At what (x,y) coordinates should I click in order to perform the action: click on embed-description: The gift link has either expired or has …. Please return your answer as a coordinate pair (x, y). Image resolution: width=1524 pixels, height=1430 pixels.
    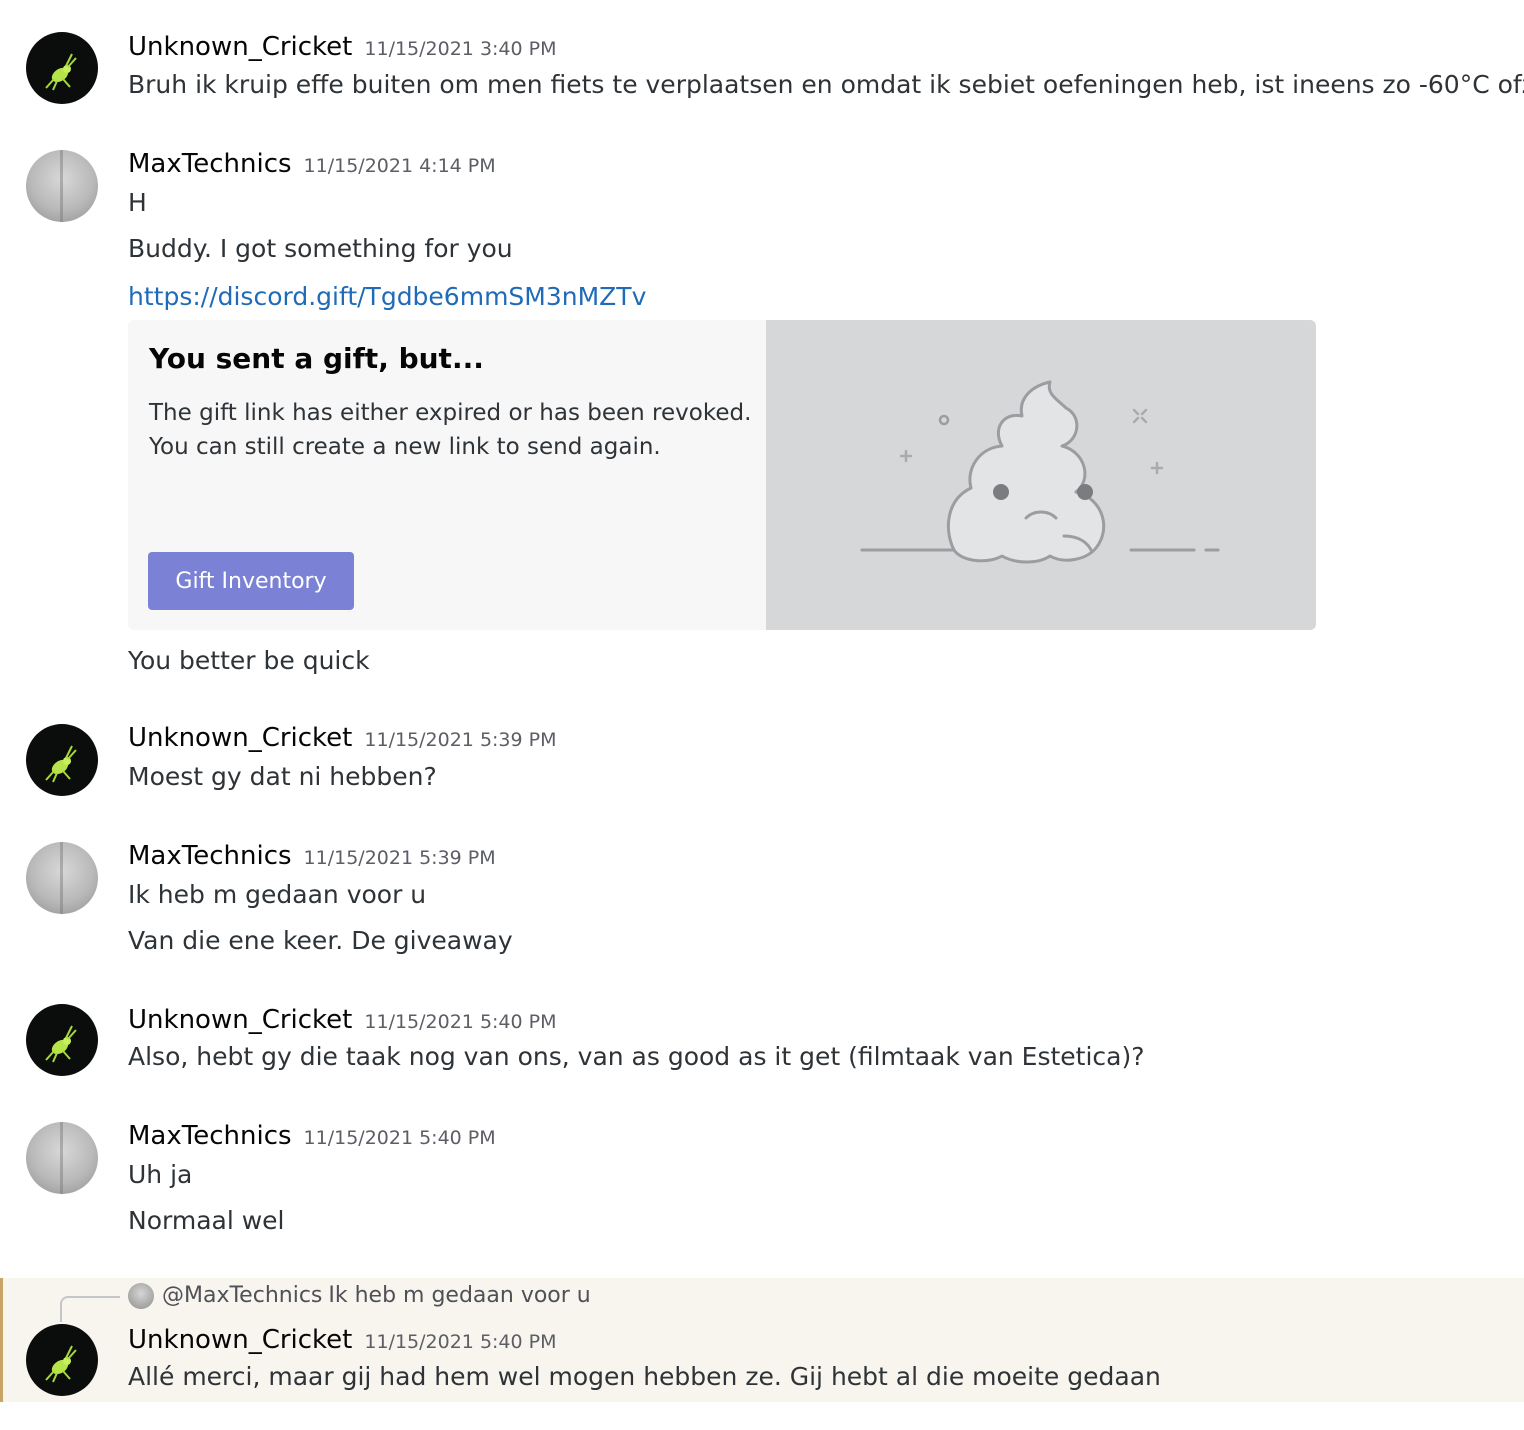
    Looking at the image, I should click on (454, 430).